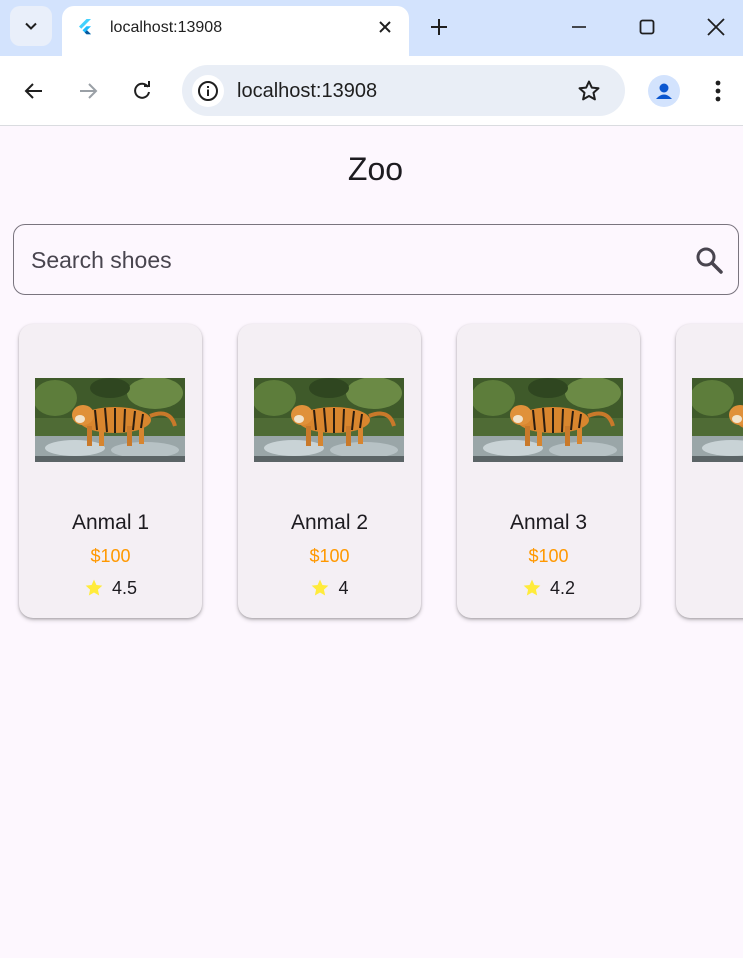  I want to click on chevron-down-icon, so click(31, 26).